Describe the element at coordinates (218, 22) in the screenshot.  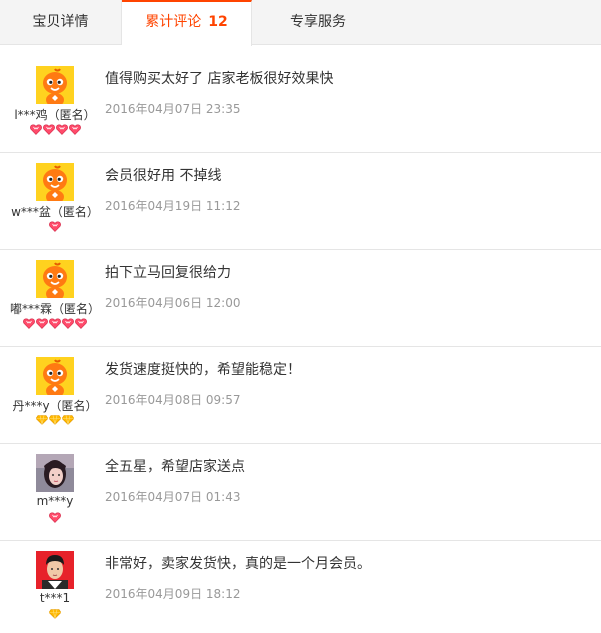
I see `review-count: 12` at that location.